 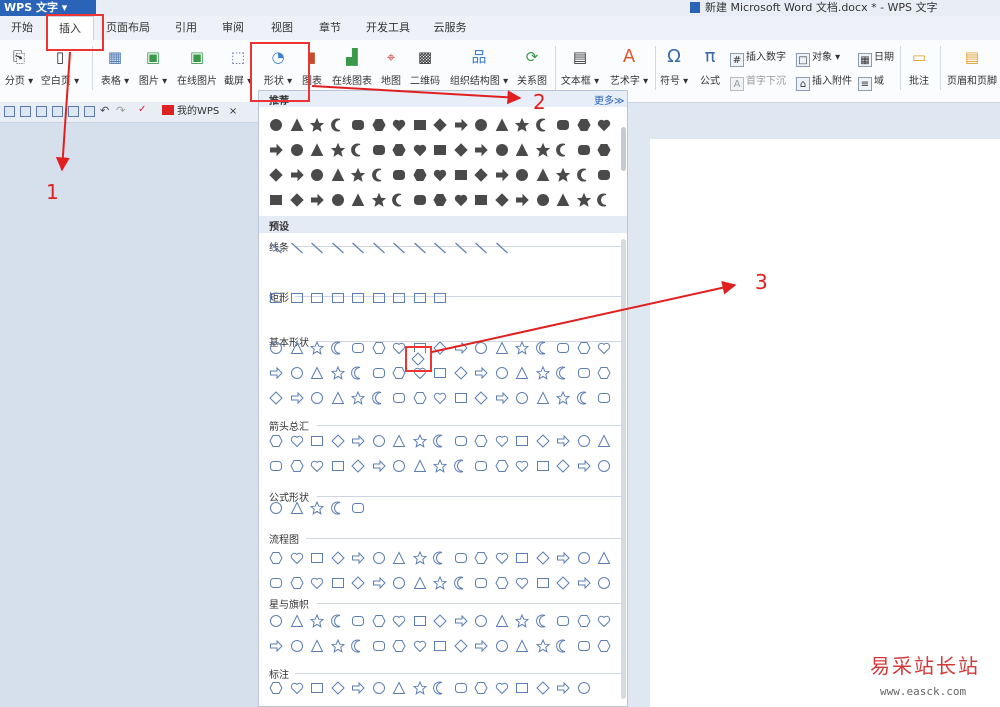 What do you see at coordinates (153, 68) in the screenshot?
I see `picture-button: ▣ 图片 ▾` at bounding box center [153, 68].